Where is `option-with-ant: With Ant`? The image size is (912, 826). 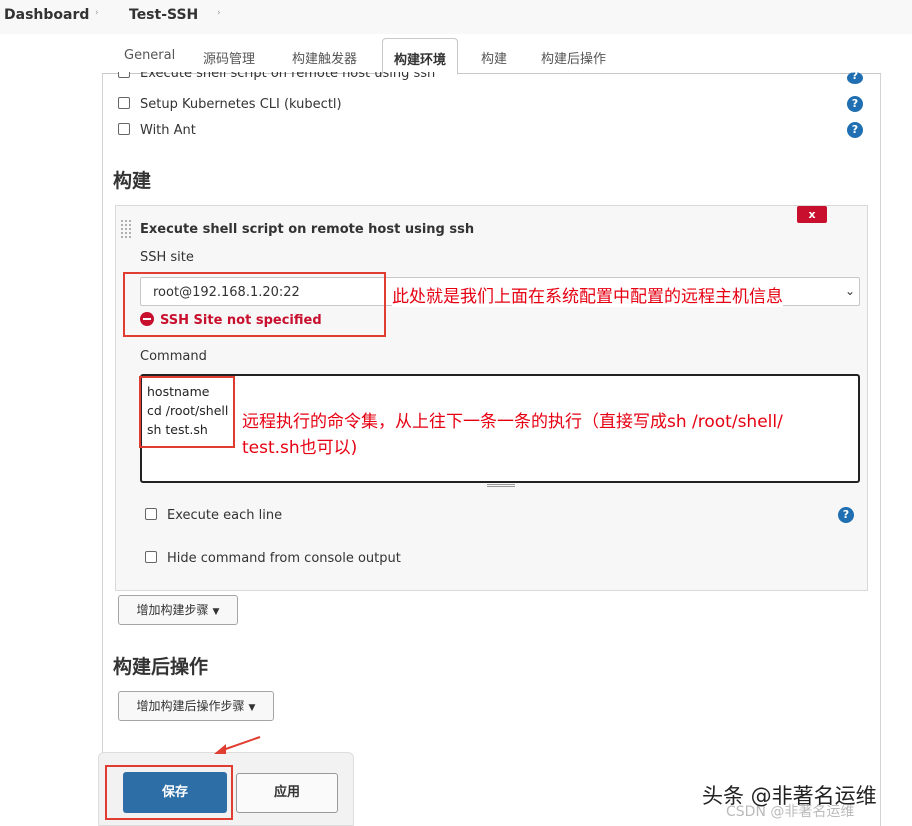
option-with-ant: With Ant is located at coordinates (157, 130).